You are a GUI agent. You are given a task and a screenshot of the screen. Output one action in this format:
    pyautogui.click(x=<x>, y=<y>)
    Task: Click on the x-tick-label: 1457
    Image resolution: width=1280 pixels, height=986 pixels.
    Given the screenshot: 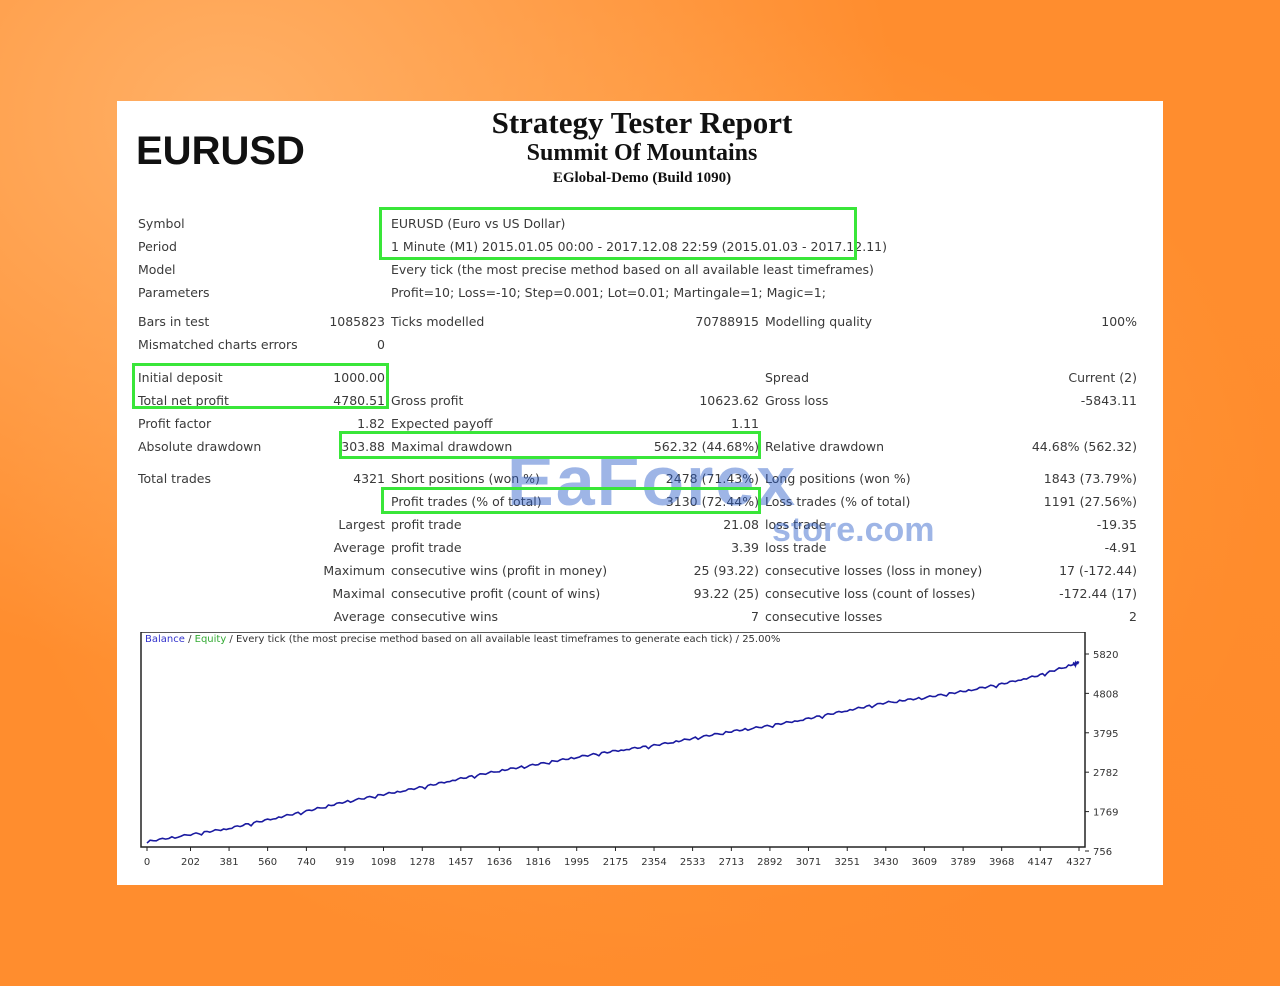 What is the action you would take?
    pyautogui.click(x=460, y=862)
    